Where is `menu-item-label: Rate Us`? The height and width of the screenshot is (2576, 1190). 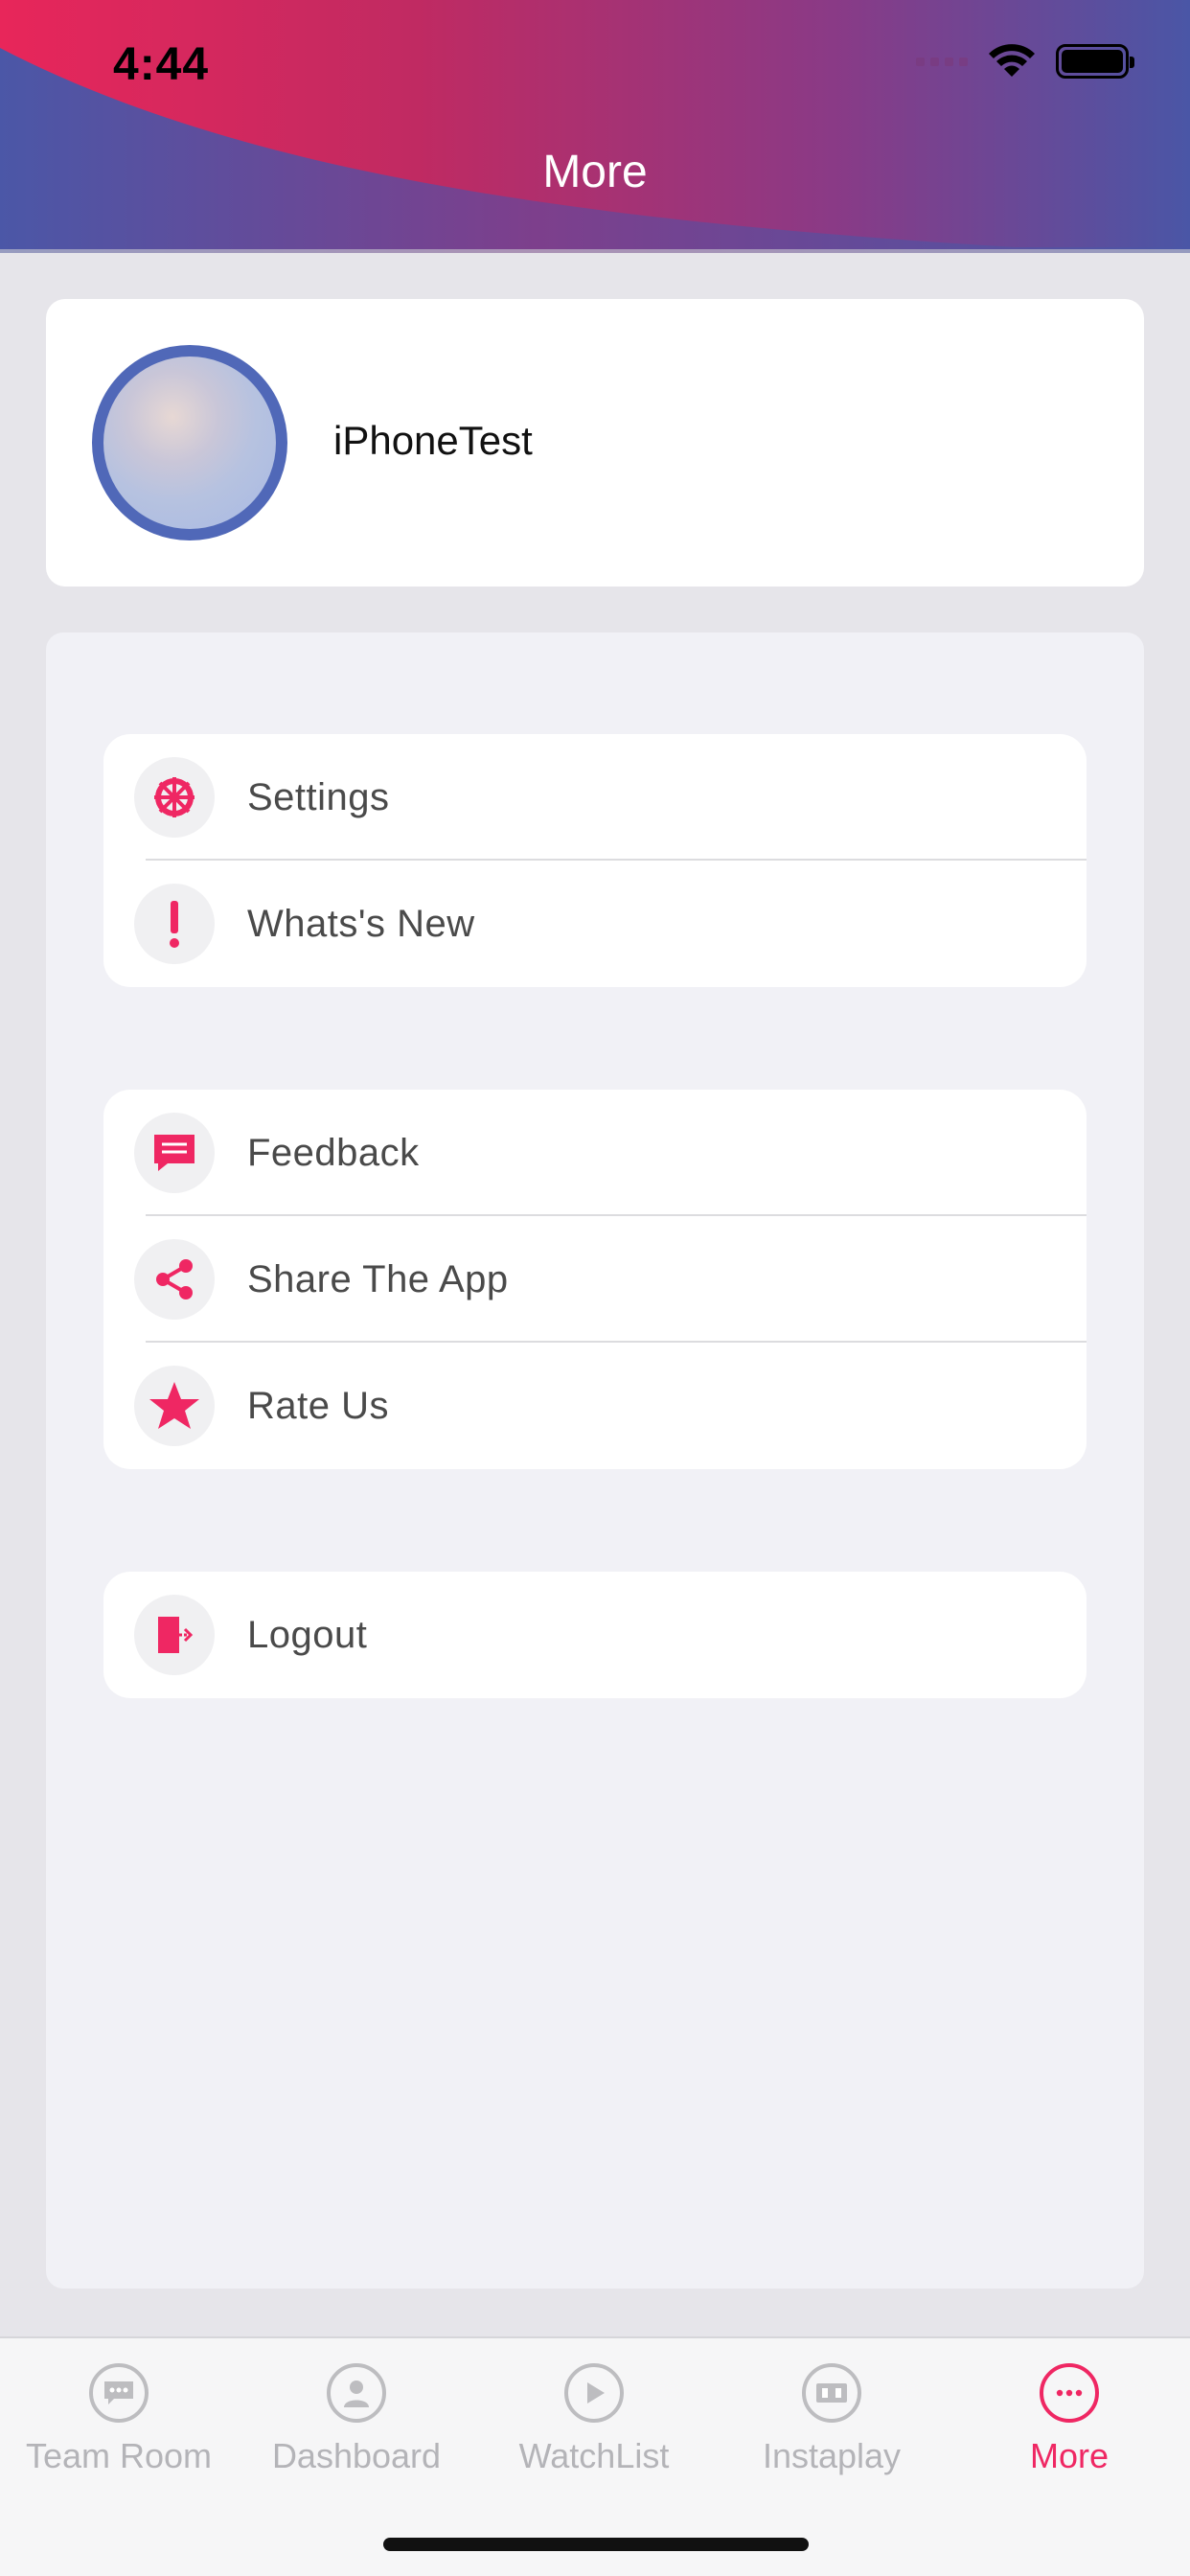 menu-item-label: Rate Us is located at coordinates (318, 1406).